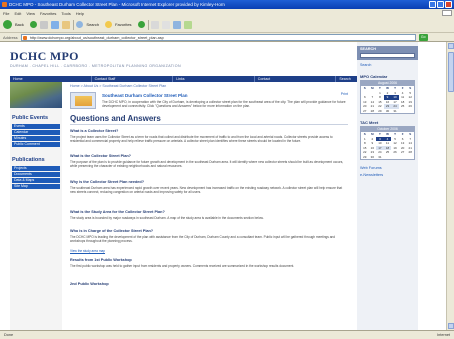 Image resolution: width=454 pixels, height=339 pixels. Describe the element at coordinates (92, 24) in the screenshot. I see `search-label: Search` at that location.